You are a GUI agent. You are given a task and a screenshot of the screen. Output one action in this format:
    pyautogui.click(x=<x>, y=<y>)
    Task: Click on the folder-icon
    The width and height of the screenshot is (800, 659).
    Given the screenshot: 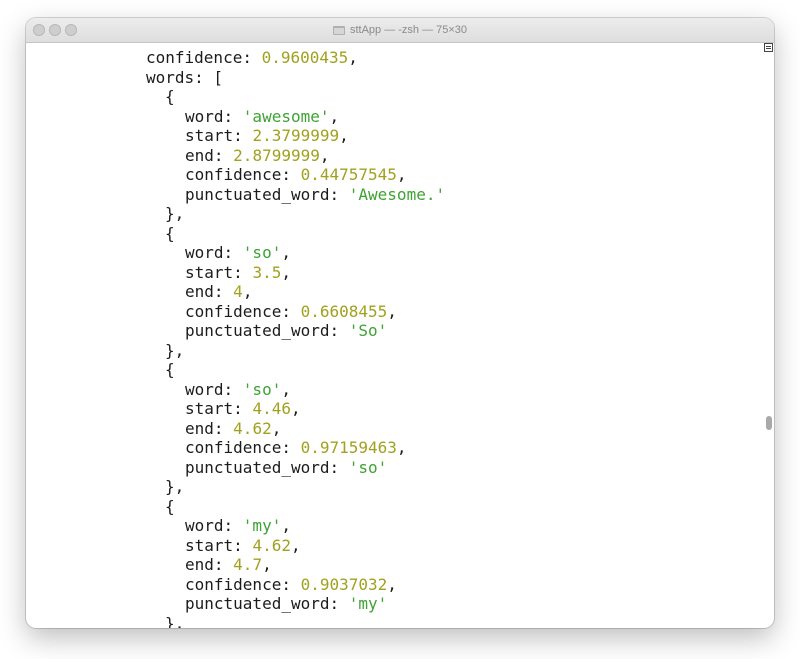 What is the action you would take?
    pyautogui.click(x=338, y=30)
    